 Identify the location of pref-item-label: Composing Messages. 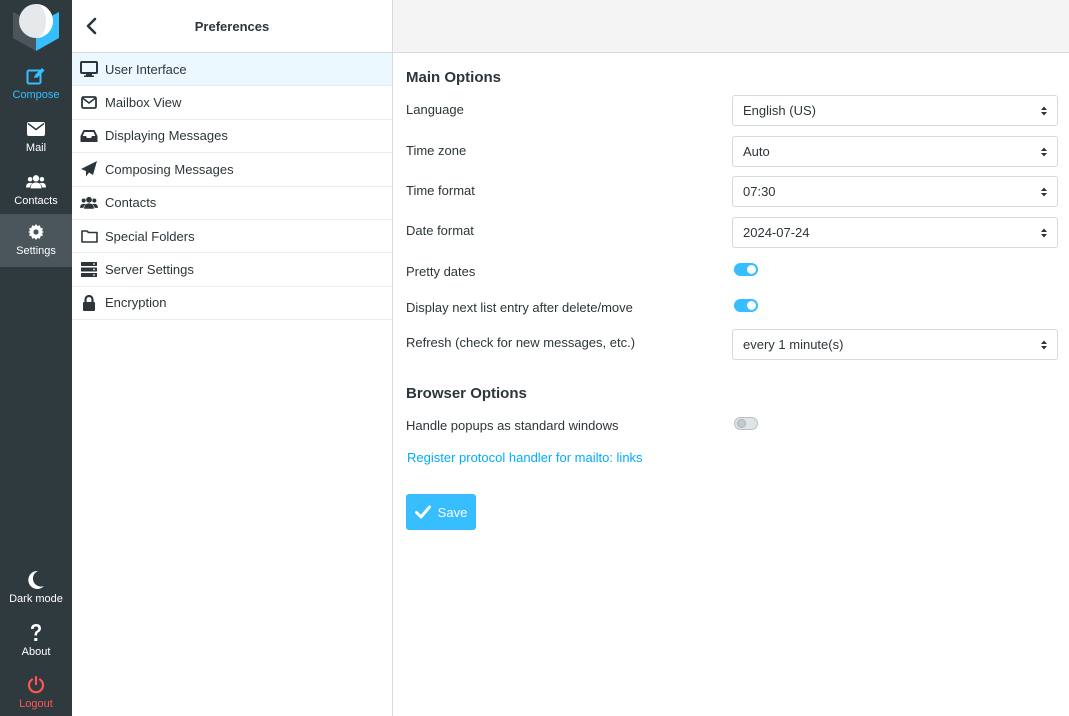
(169, 169).